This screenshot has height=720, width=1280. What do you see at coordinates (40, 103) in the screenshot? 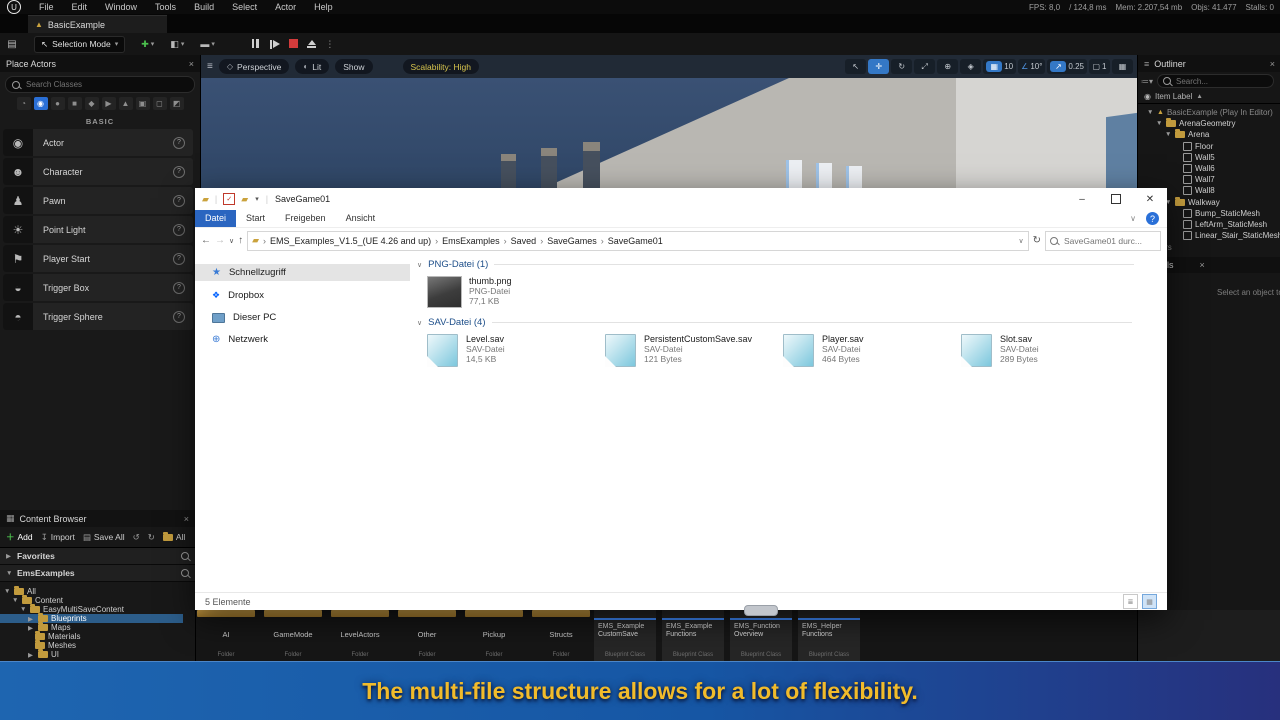
I see `basic-category-icon: ◉` at bounding box center [40, 103].